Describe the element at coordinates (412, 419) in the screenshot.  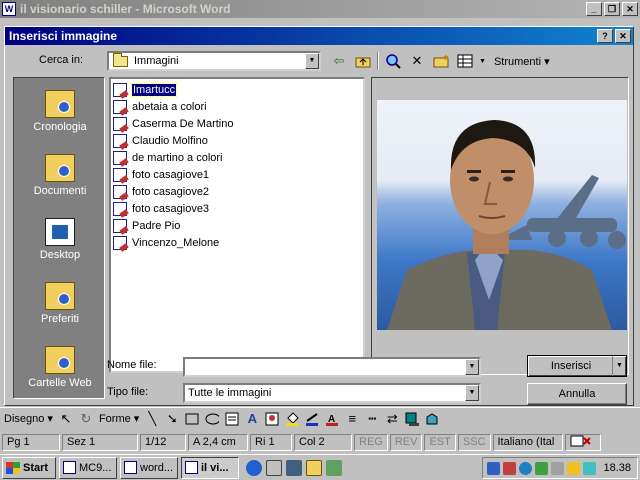
I see `shadow-icon` at that location.